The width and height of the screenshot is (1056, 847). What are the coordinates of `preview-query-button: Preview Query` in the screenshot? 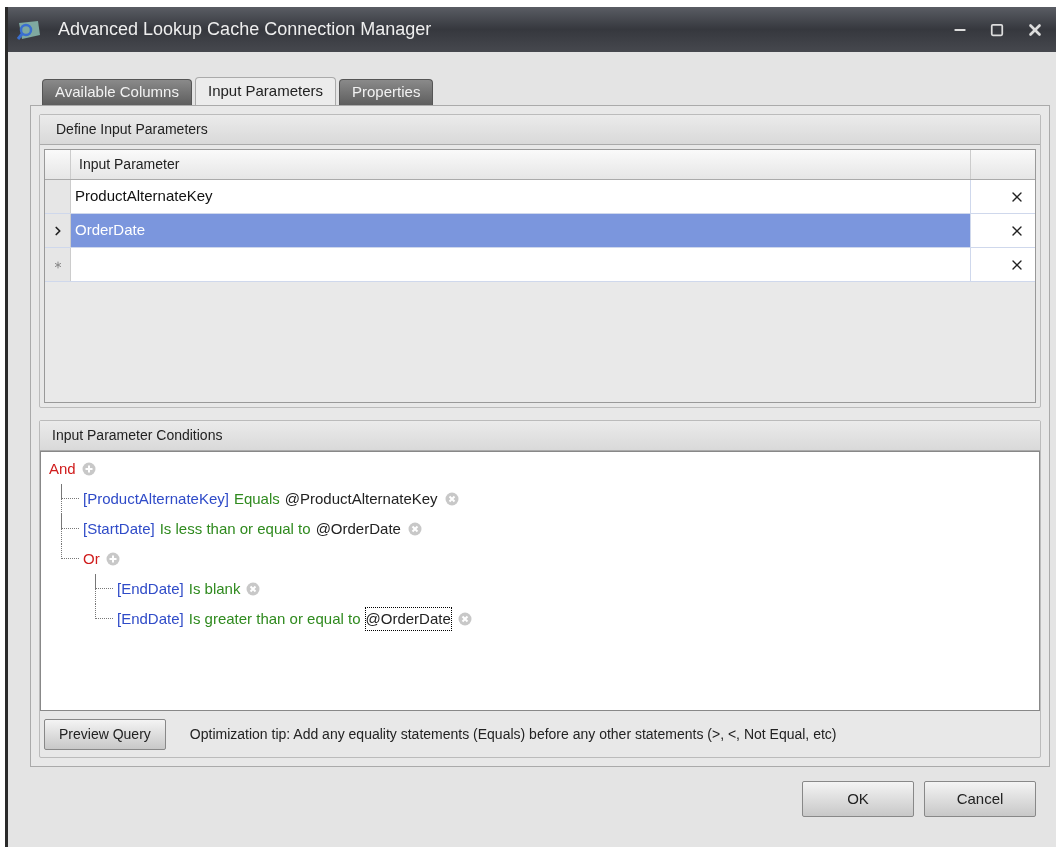 It's located at (105, 734).